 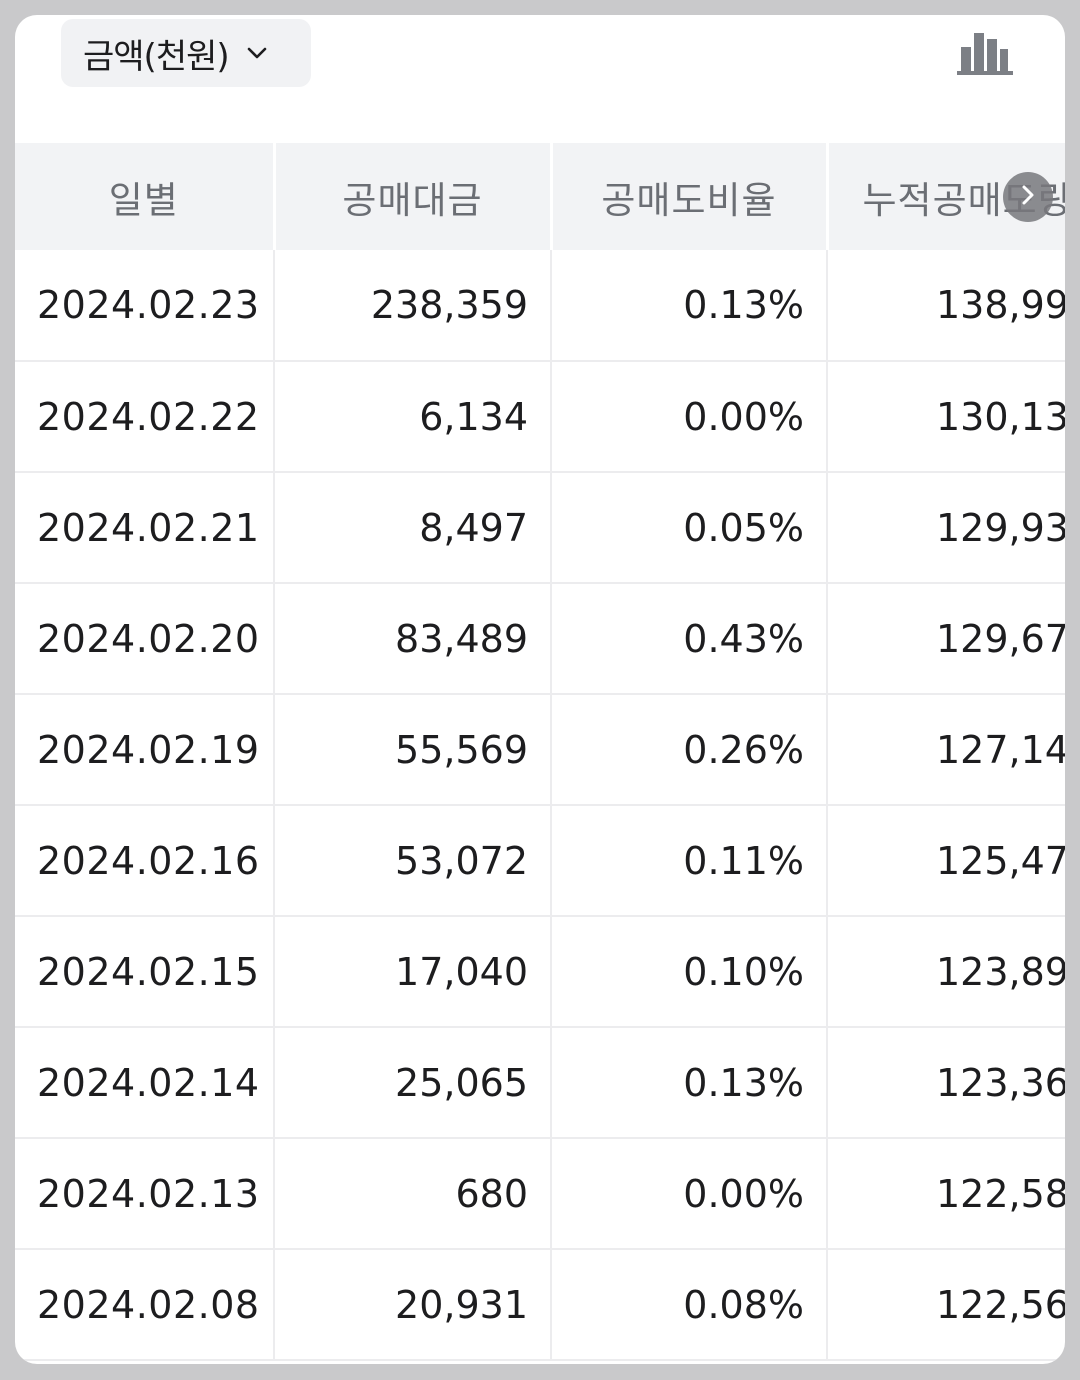 What do you see at coordinates (984, 53) in the screenshot?
I see `bar-chart-icon` at bounding box center [984, 53].